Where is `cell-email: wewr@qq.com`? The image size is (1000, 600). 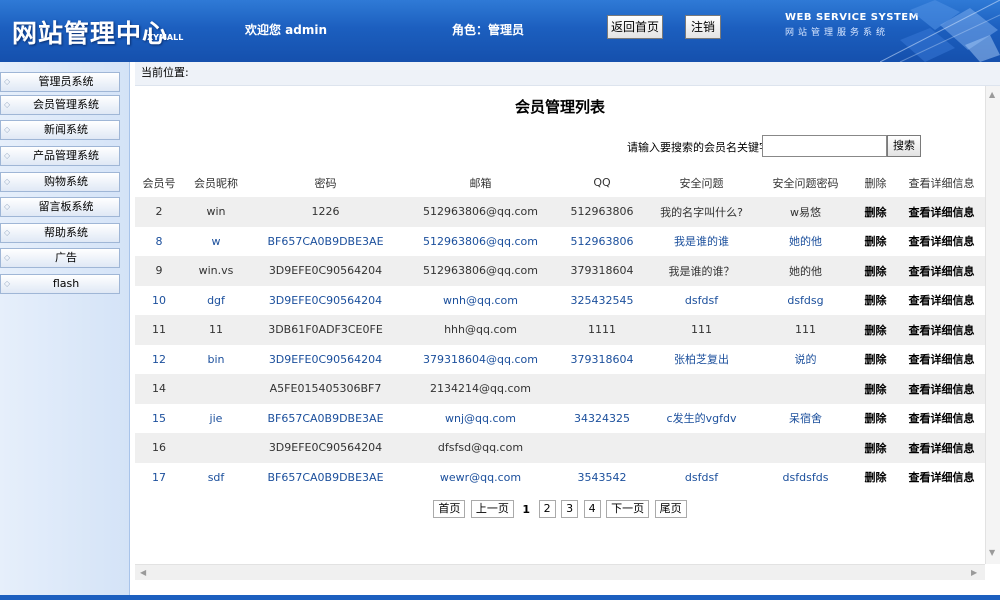 cell-email: wewr@qq.com is located at coordinates (480, 477).